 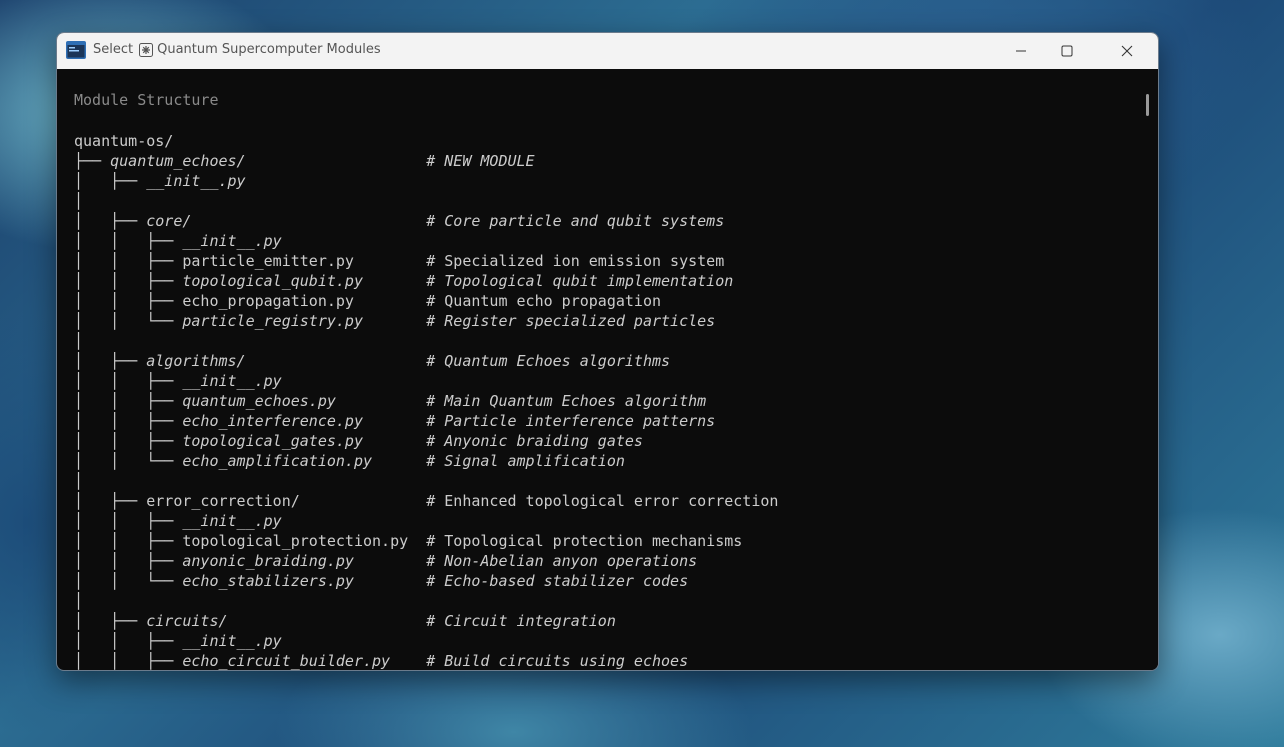 What do you see at coordinates (521, 621) in the screenshot?
I see `tree-comment: # Circuit integration` at bounding box center [521, 621].